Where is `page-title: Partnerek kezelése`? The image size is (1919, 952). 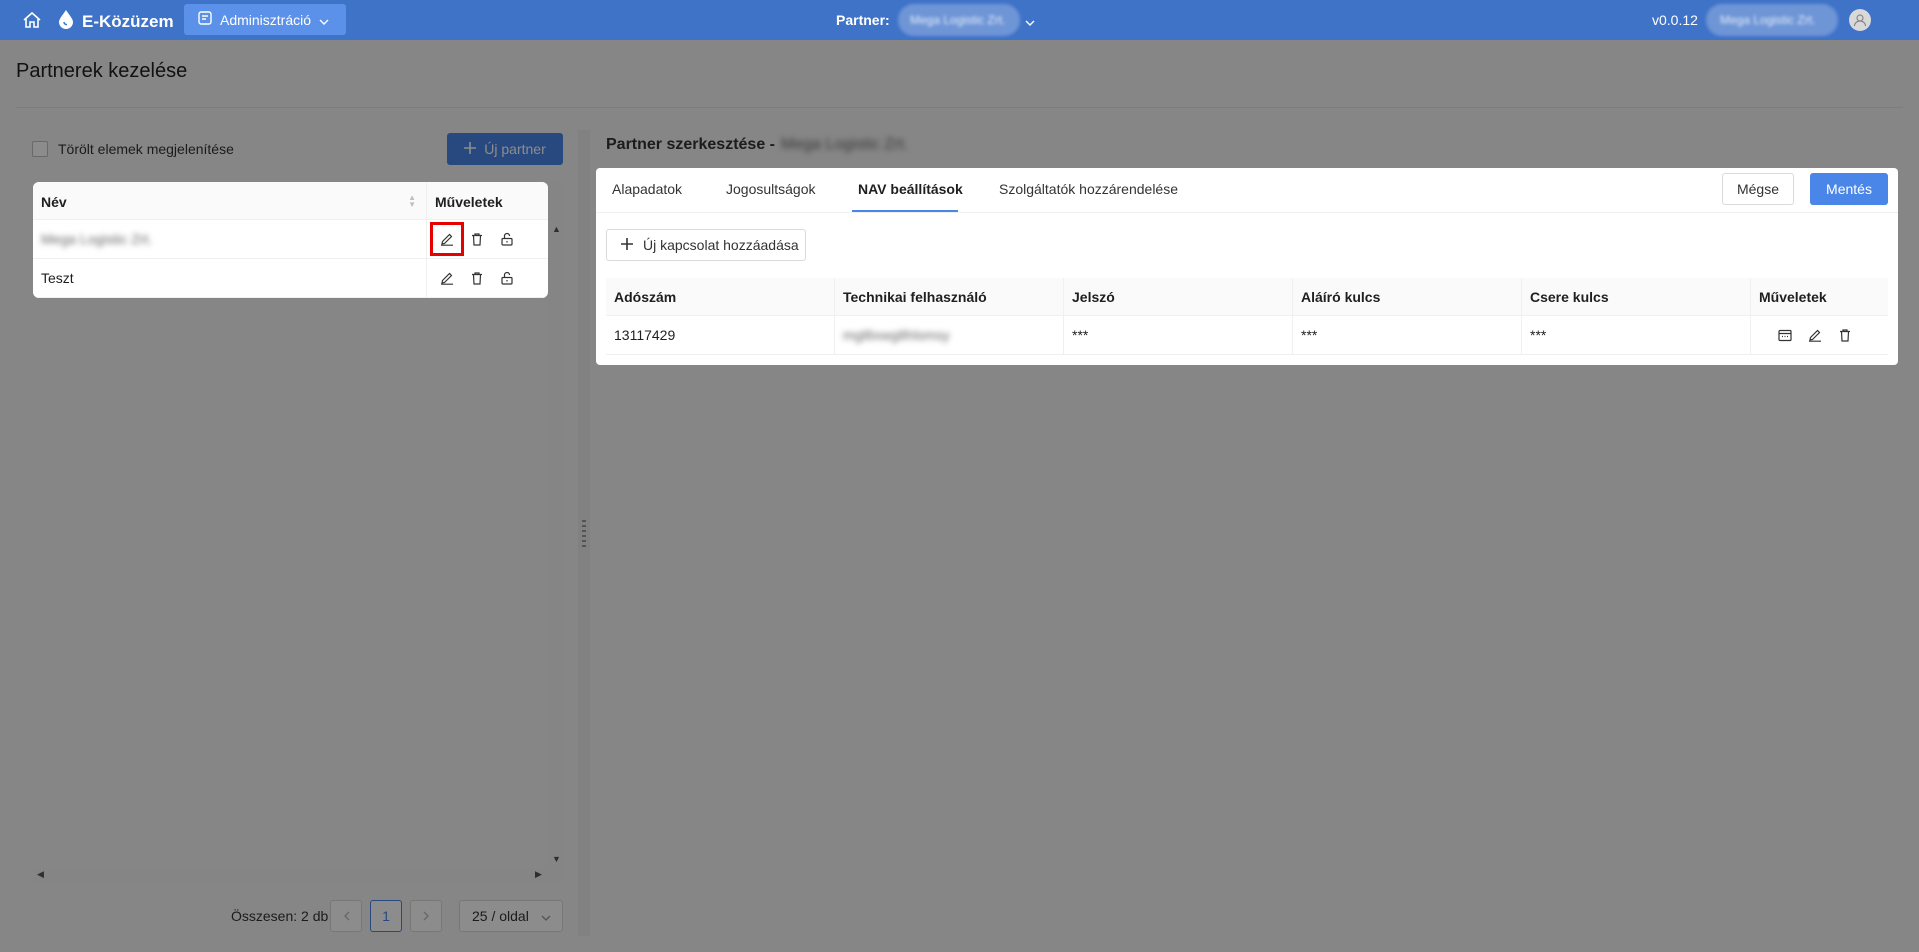
page-title: Partnerek kezelése is located at coordinates (102, 71).